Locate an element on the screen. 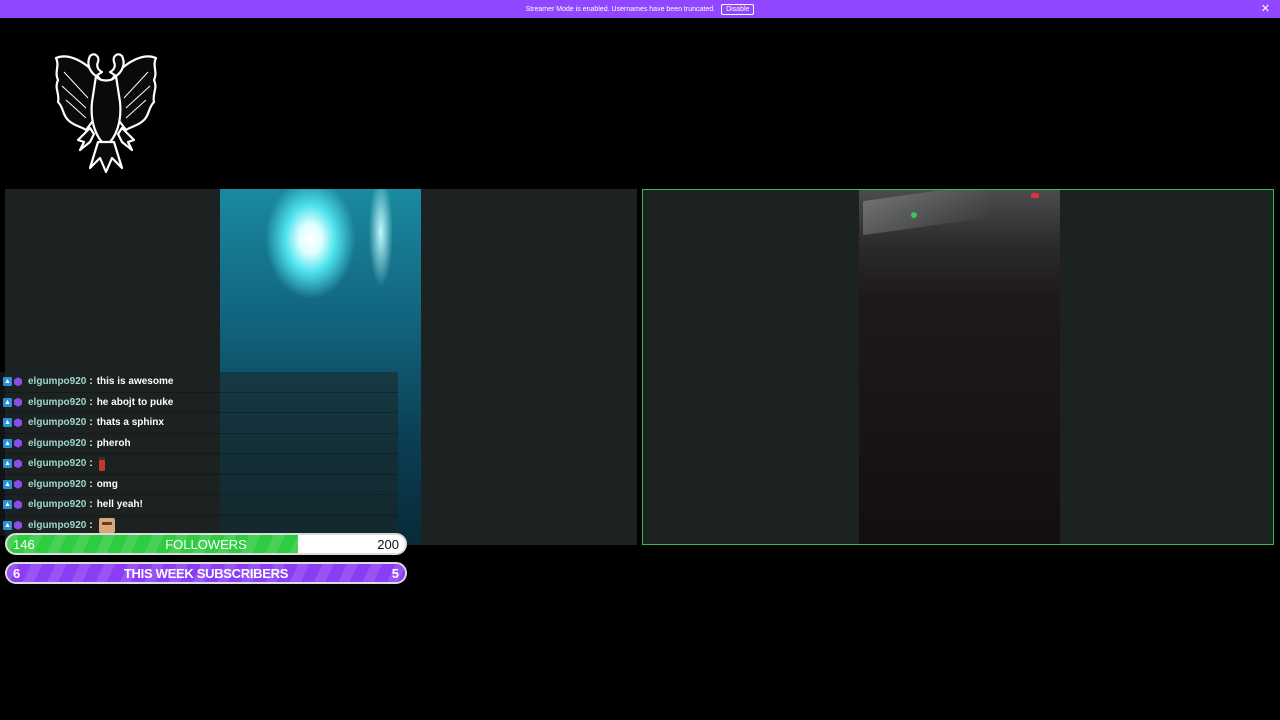 The width and height of the screenshot is (1280, 720). chat-message: ▲ elgumpo920 : he abojt to puke is located at coordinates (199, 402).